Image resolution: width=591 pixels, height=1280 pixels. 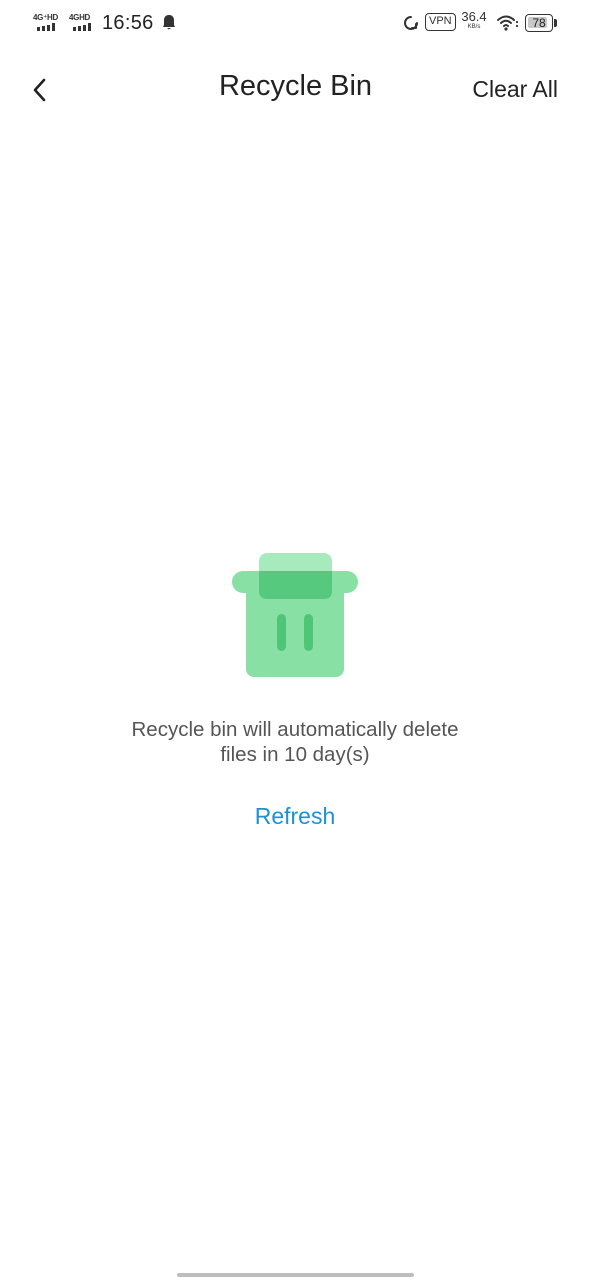 I want to click on network-speed-unit: KB/s, so click(x=474, y=27).